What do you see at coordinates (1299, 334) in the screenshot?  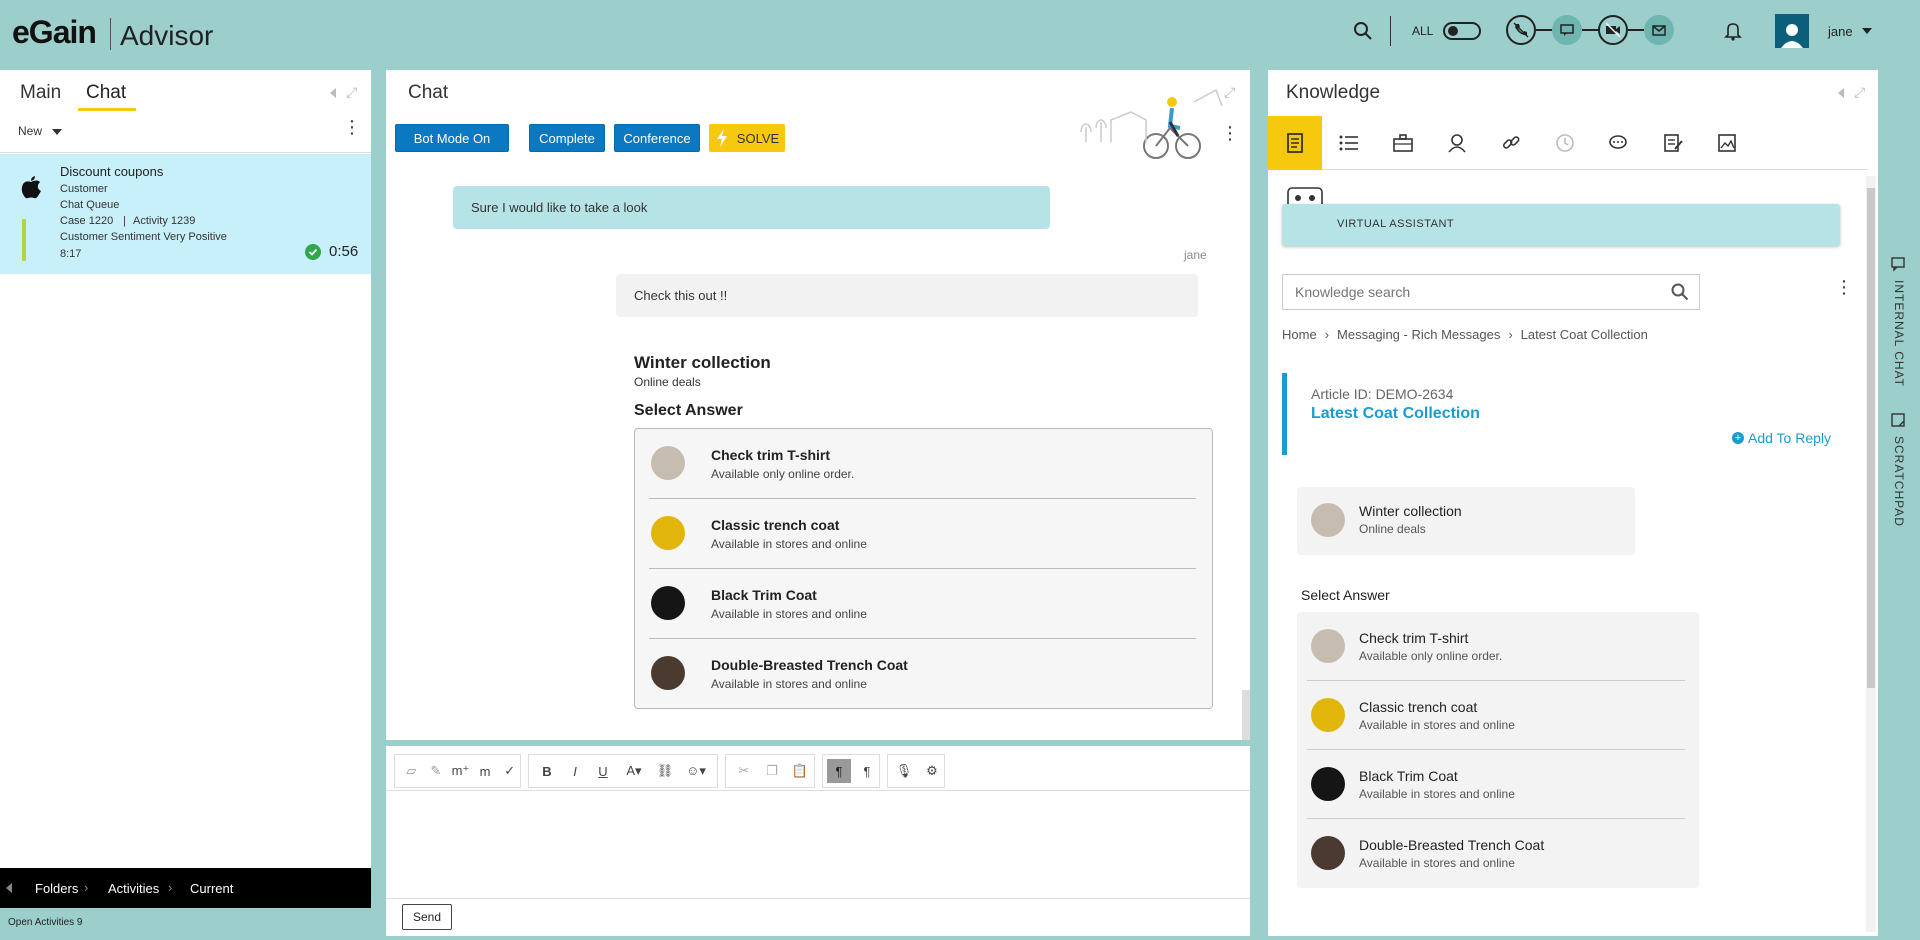 I see `breadcrumb-home: Home` at bounding box center [1299, 334].